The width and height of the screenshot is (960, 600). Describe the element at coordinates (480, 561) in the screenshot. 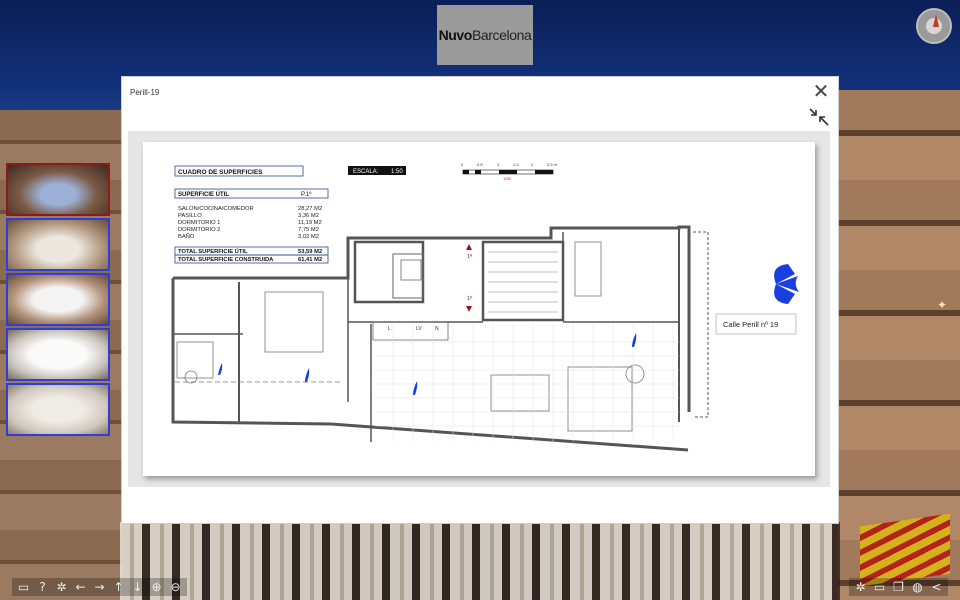

I see `balcony-railing` at that location.